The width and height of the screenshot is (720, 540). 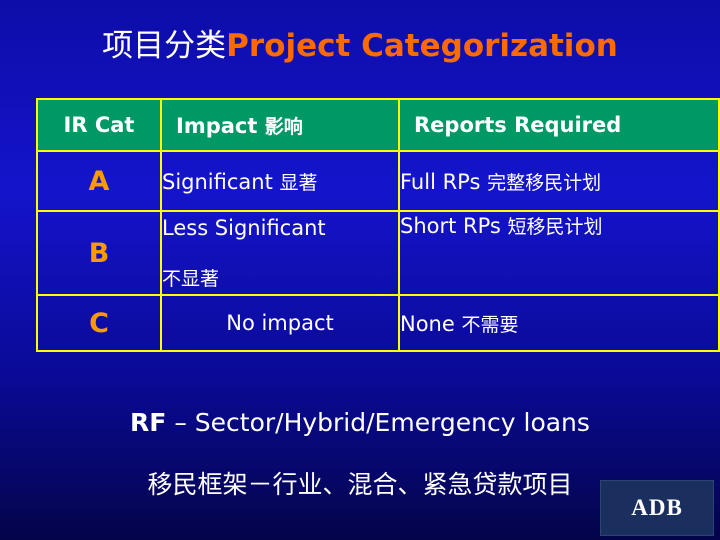 I want to click on row-b-reports-cn: 短移民计划, so click(x=555, y=227).